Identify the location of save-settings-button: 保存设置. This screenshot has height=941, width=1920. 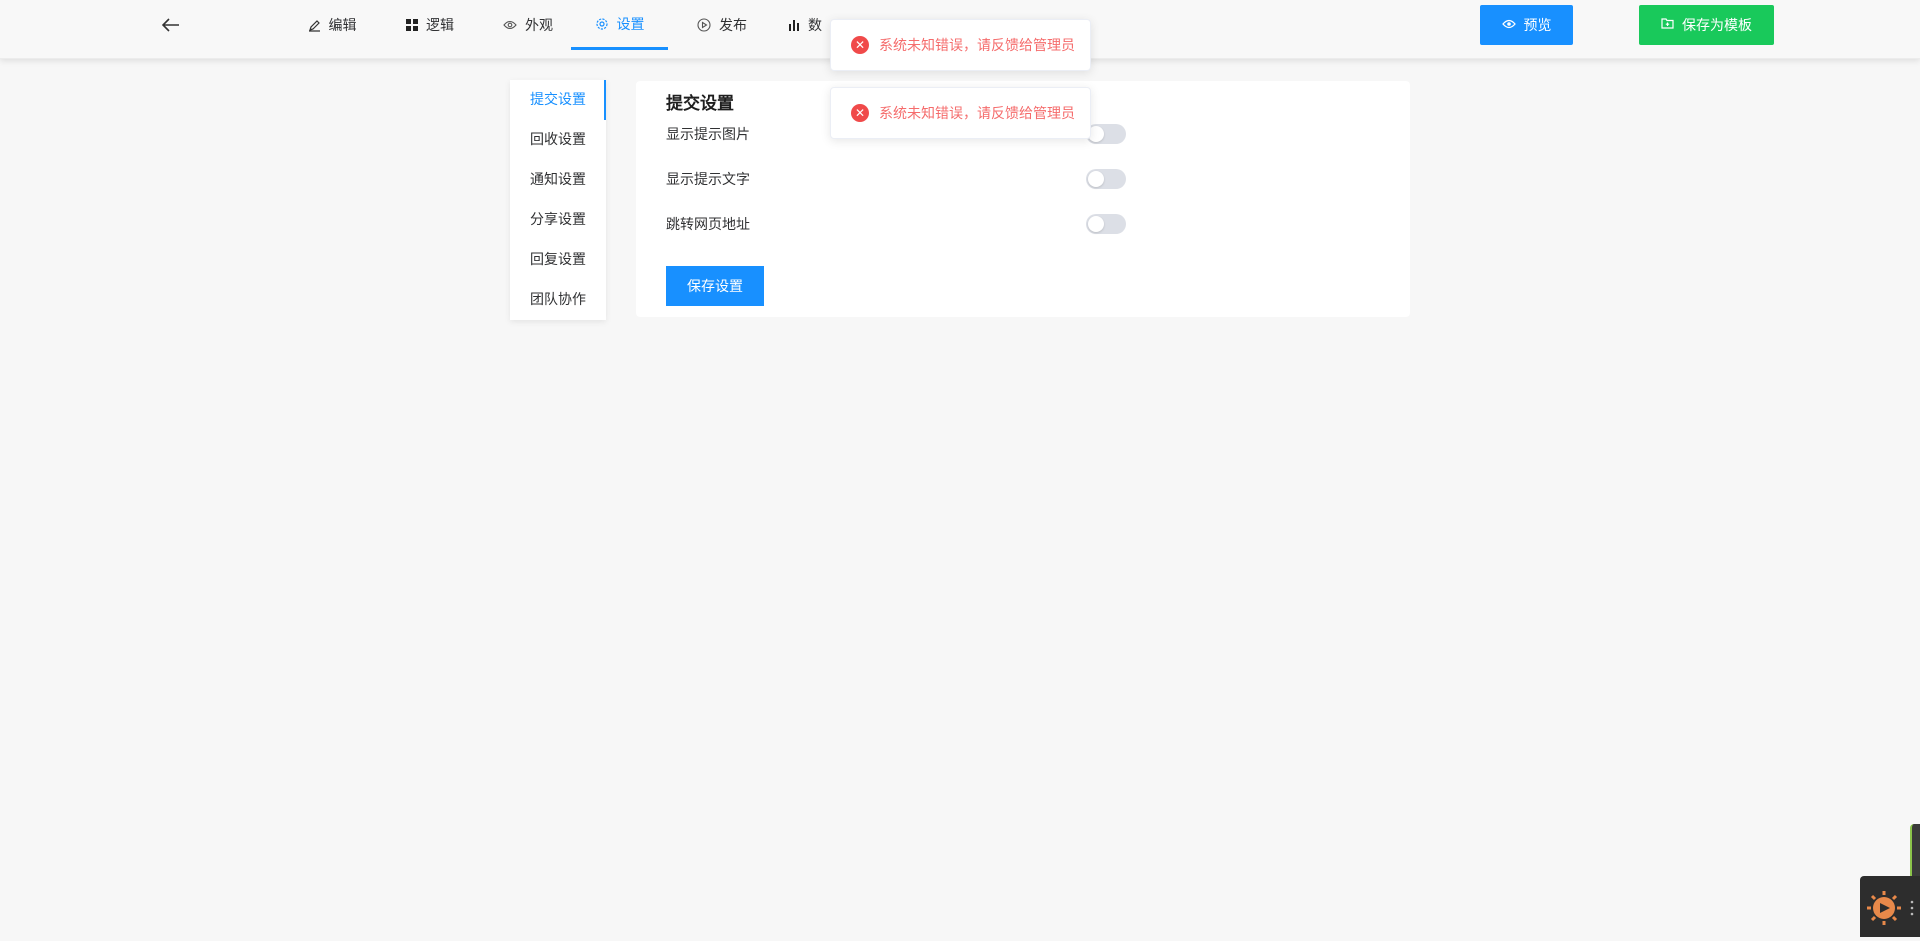
(715, 286).